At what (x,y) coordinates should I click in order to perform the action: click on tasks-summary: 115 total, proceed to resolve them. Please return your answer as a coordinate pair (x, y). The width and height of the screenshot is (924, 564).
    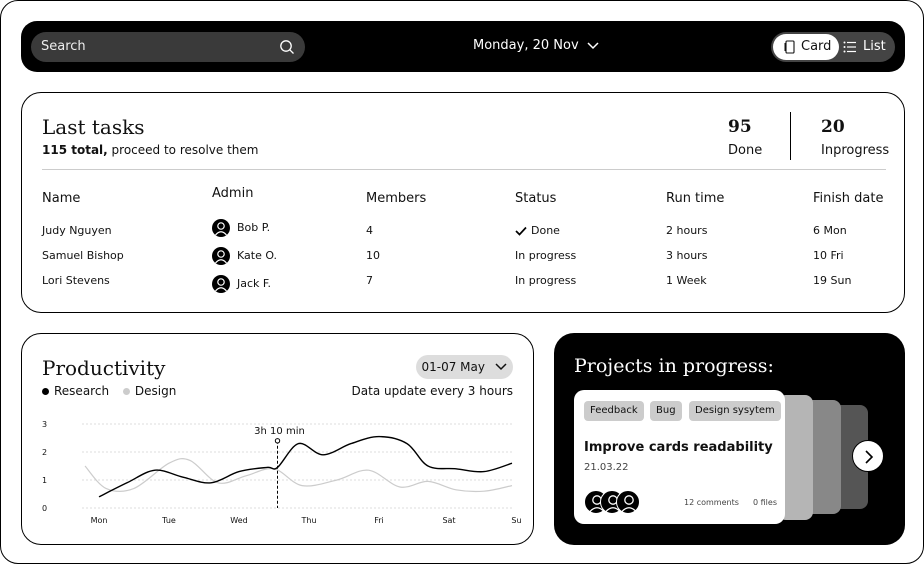
    Looking at the image, I should click on (150, 150).